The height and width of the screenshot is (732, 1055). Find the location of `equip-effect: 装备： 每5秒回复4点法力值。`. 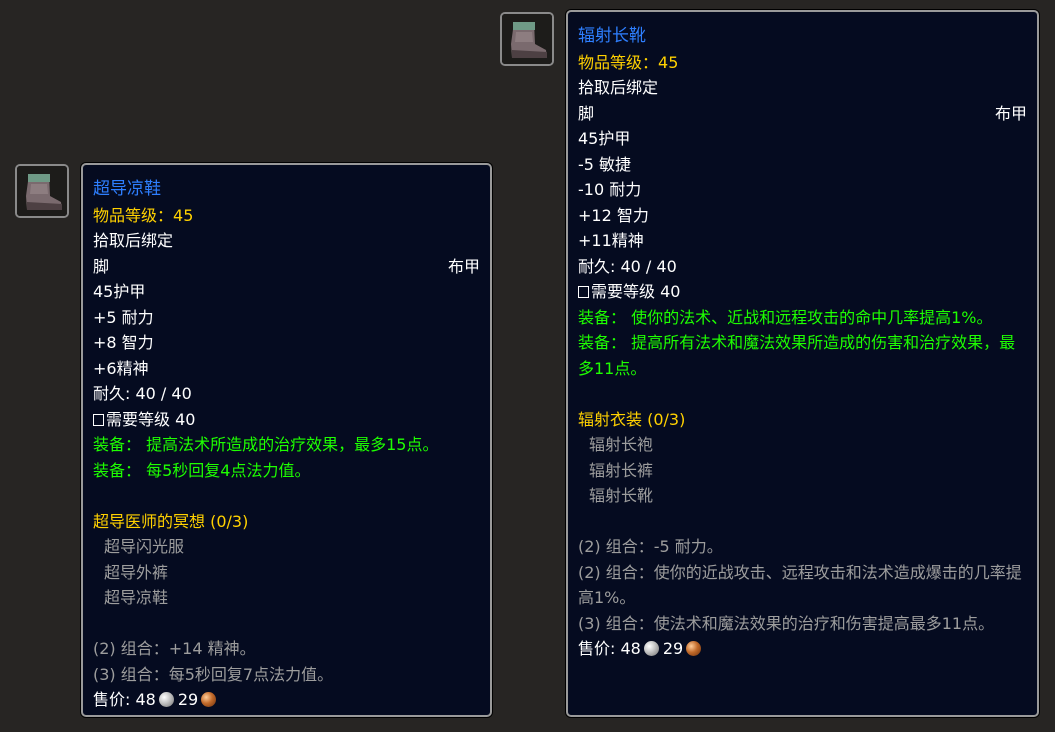

equip-effect: 装备： 每5秒回复4点法力值。 is located at coordinates (202, 470).